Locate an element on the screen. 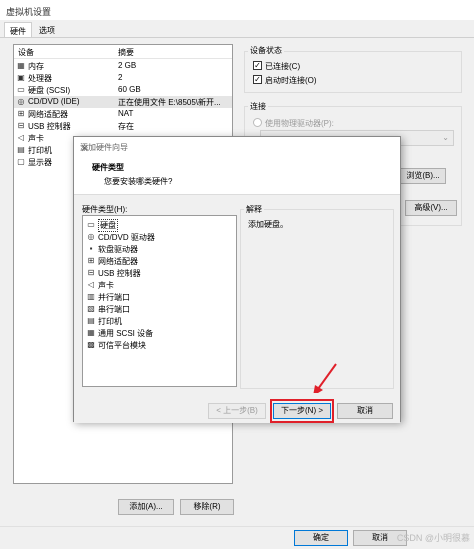 The image size is (474, 549). hardware-item-label: 打印机 is located at coordinates (110, 321).